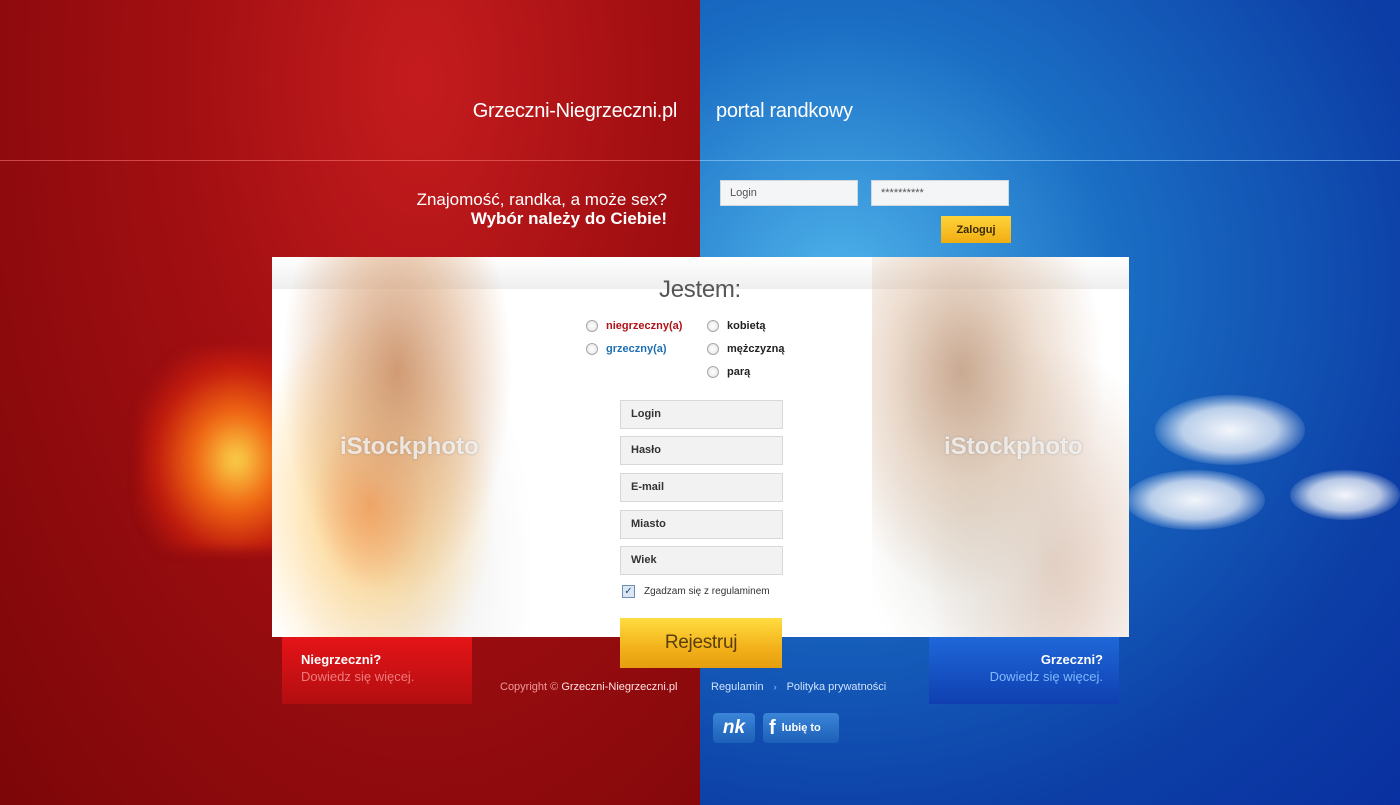 The image size is (1400, 805). I want to click on terms-agreement: ✓ Zgadzam się z regulaminem, so click(696, 591).